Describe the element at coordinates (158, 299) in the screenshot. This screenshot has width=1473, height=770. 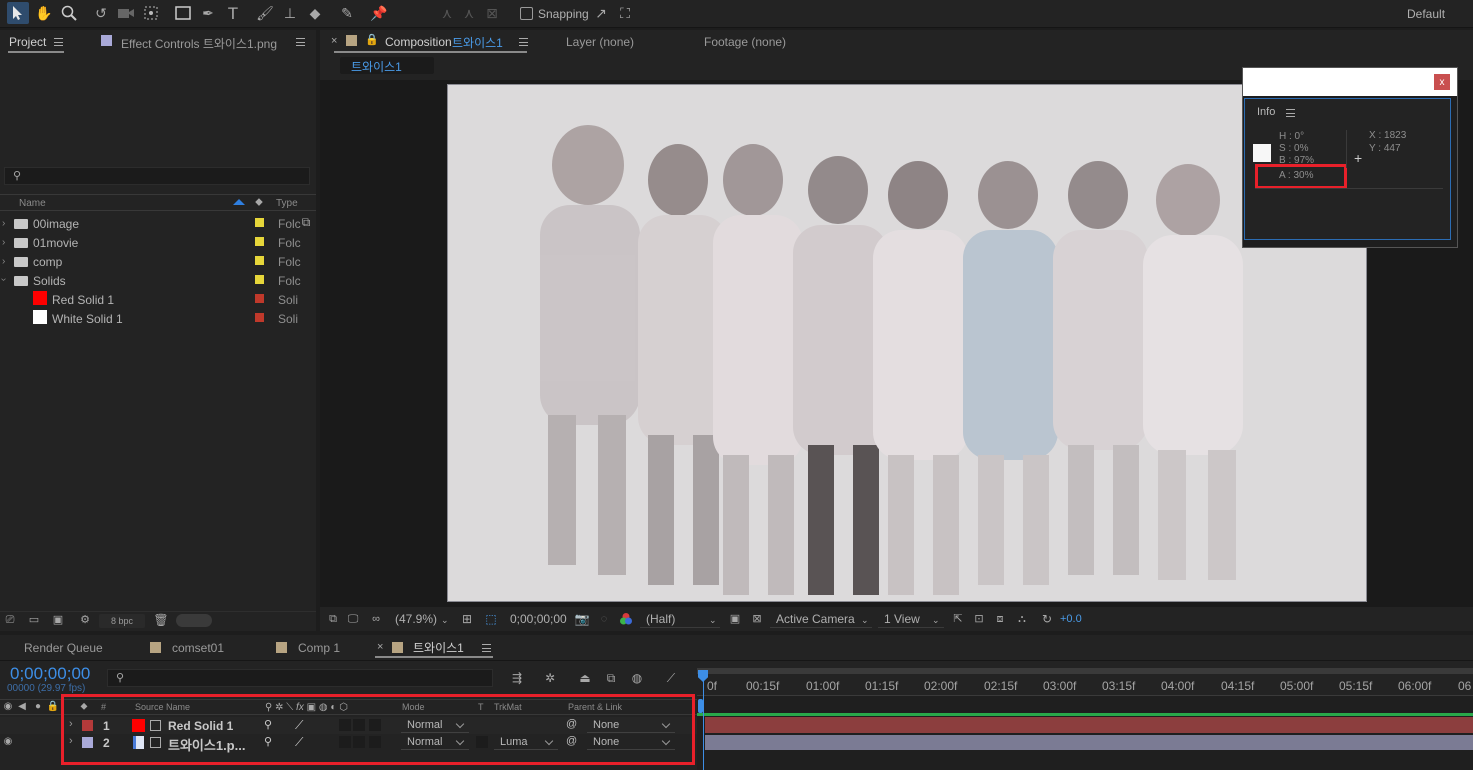
I see `list-item: Red Solid 1 Soli` at that location.